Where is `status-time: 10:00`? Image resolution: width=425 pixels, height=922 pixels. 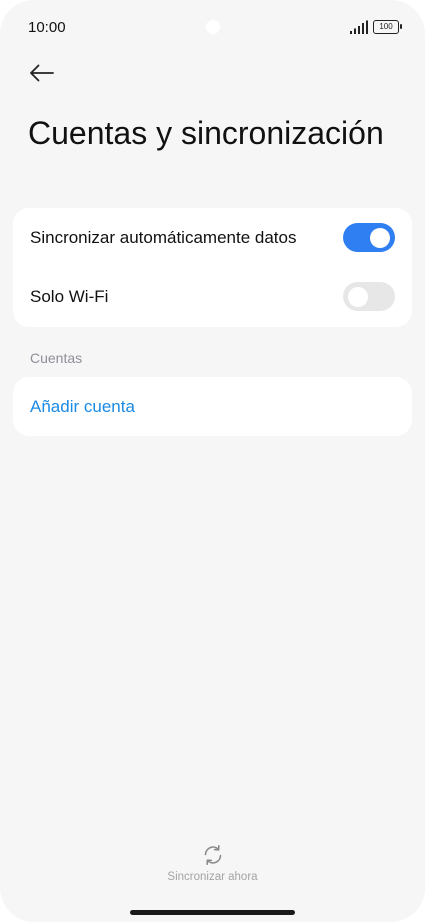
status-time: 10:00 is located at coordinates (47, 27).